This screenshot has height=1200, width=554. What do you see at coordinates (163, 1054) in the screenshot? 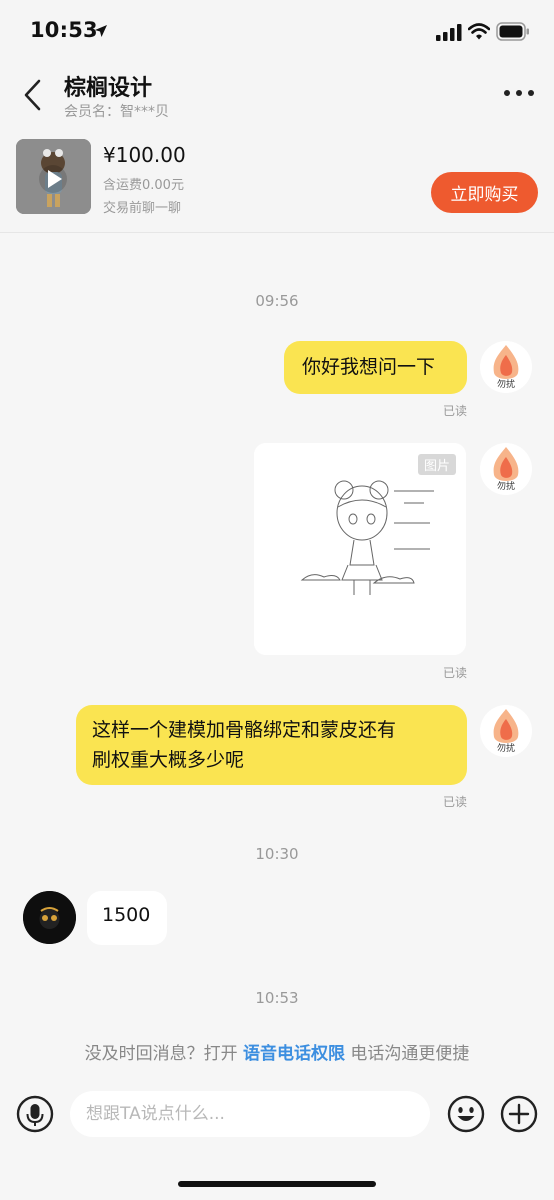
I see `notice-prefix: 没及时回消息？打开` at bounding box center [163, 1054].